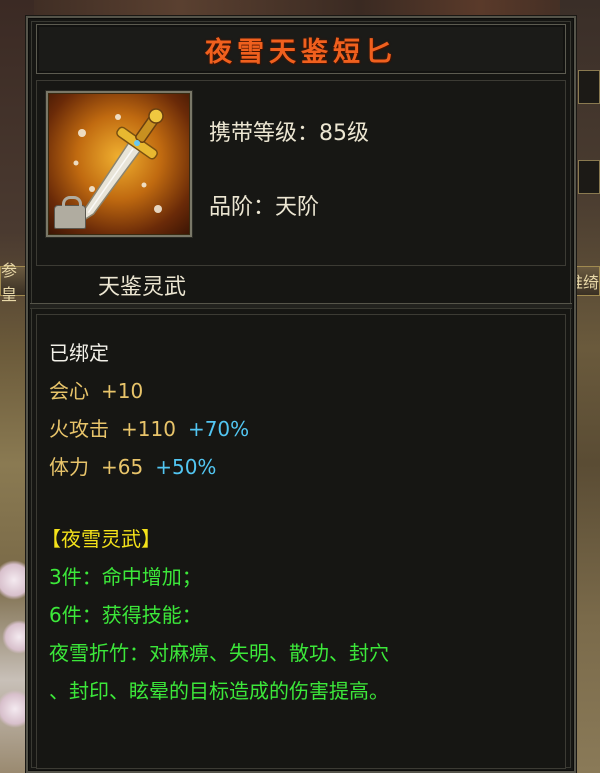 The height and width of the screenshot is (773, 600). I want to click on stat-row: 体力 +65 +50%, so click(132, 465).